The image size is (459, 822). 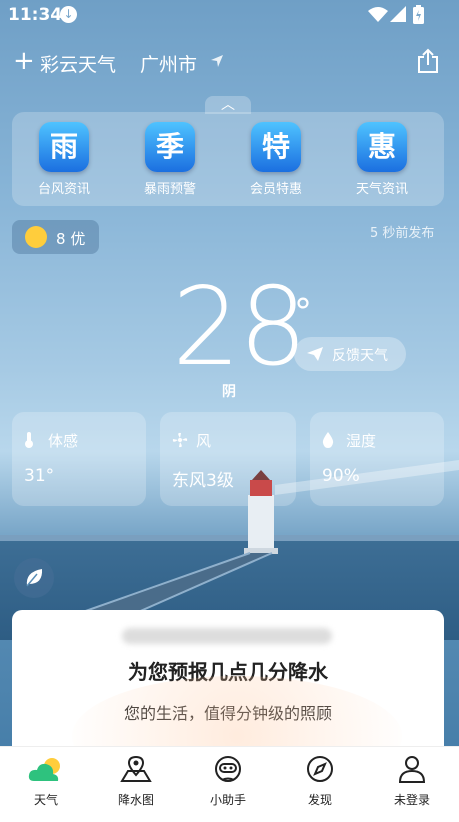 I want to click on card-title: 体感, so click(x=63, y=441).